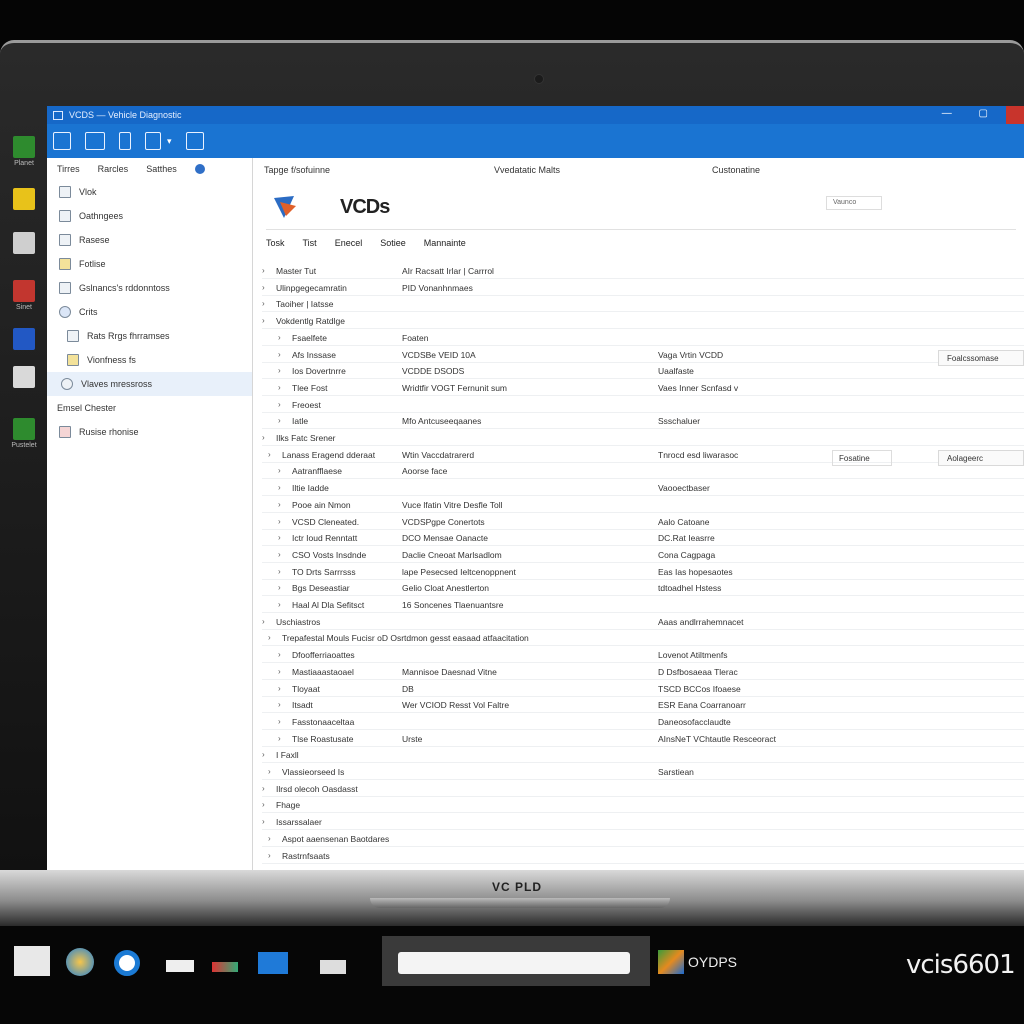 The height and width of the screenshot is (1024, 1024). I want to click on sidebar-item: Emsel Chester, so click(149, 408).